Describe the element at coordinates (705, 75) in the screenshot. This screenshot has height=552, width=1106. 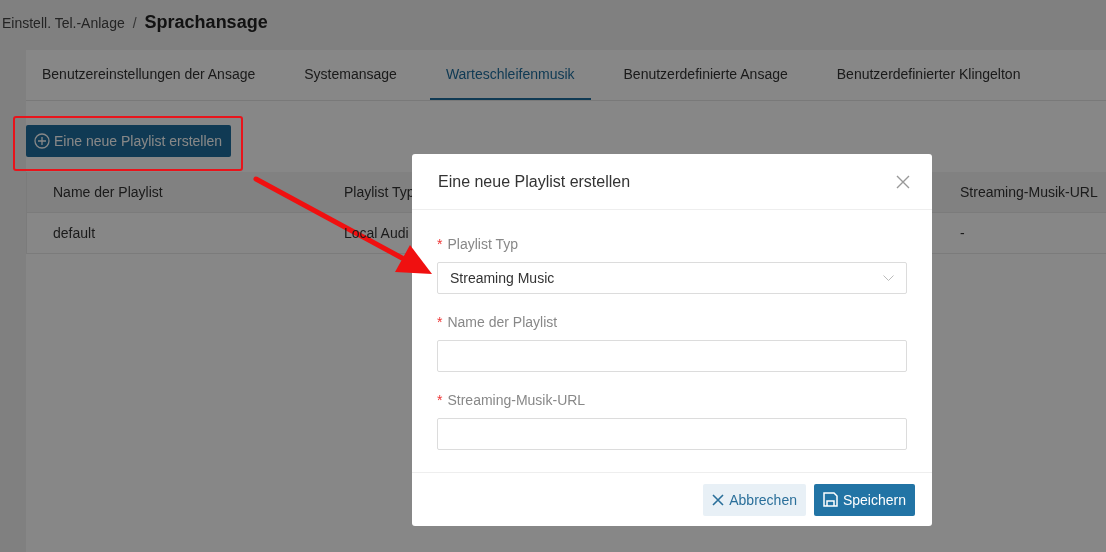
I see `tab: Benutzerdefinierte Ansage` at that location.